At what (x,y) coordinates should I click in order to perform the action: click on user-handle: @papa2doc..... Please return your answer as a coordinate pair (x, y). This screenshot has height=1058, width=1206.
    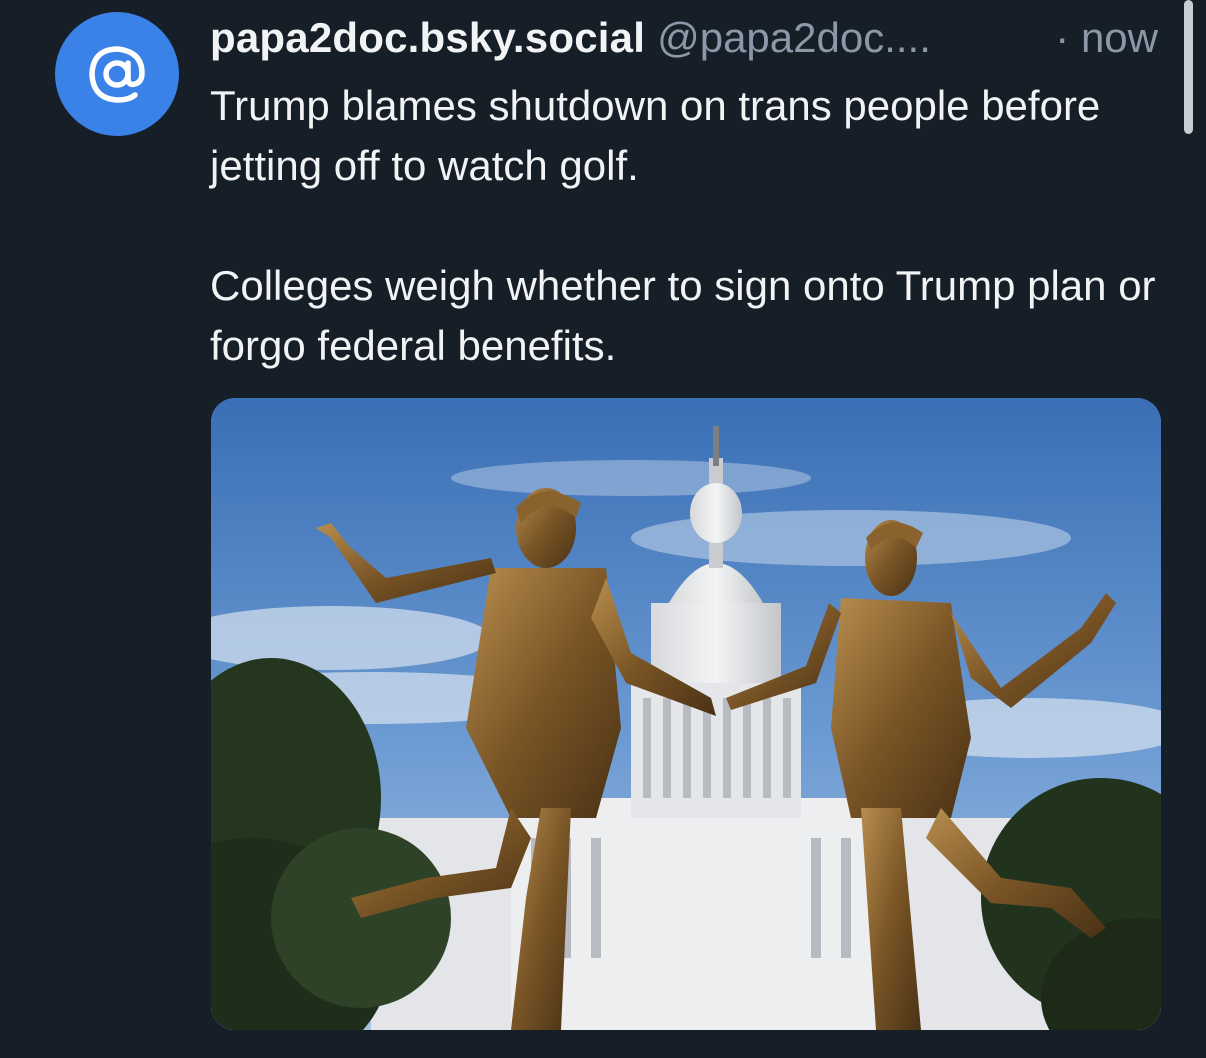
    Looking at the image, I should click on (794, 38).